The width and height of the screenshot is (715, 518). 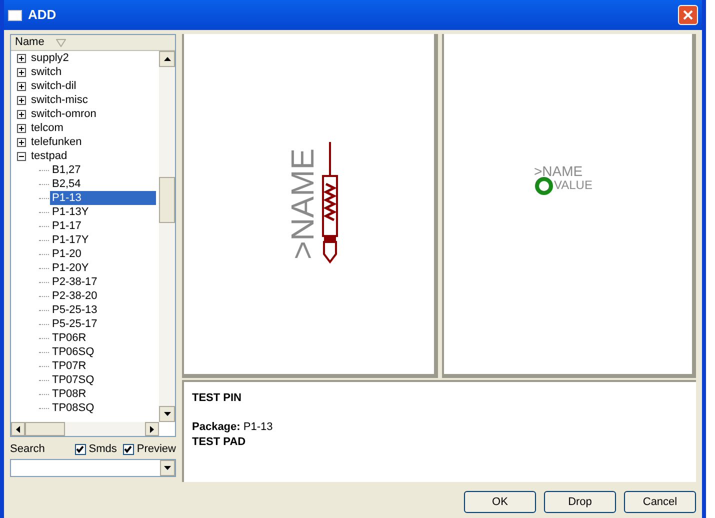 I want to click on scroll-left-button, so click(x=18, y=429).